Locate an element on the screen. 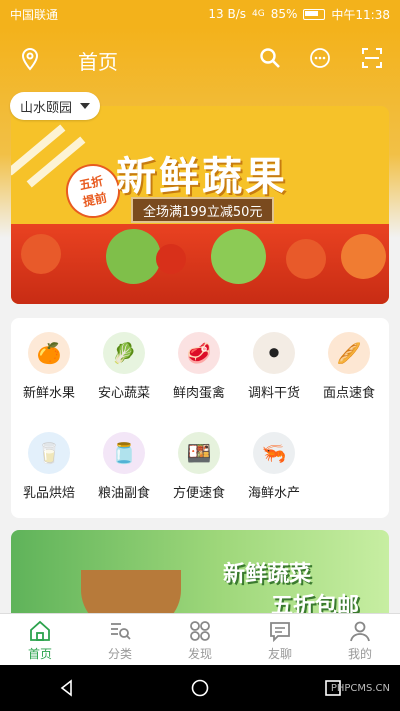 This screenshot has width=400, height=711. category-item: 🫙 粮油副食 is located at coordinates (124, 466).